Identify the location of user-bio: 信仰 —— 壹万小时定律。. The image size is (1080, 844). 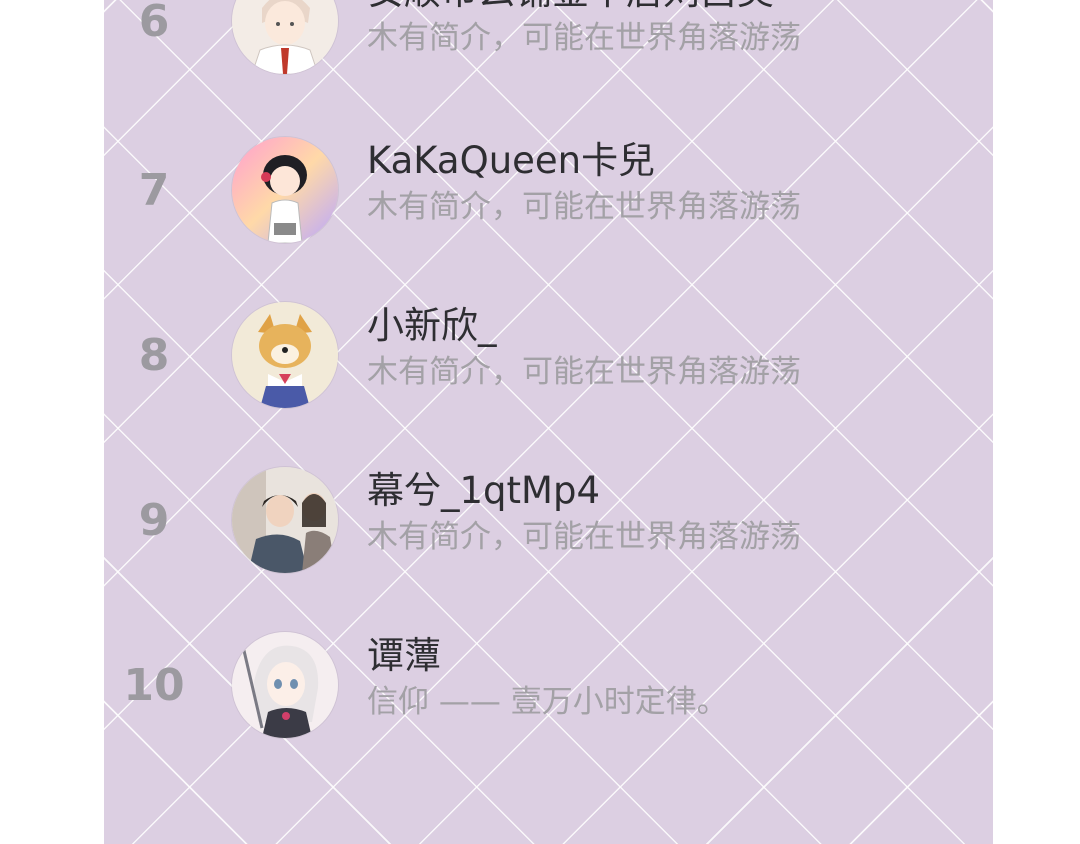
(547, 702).